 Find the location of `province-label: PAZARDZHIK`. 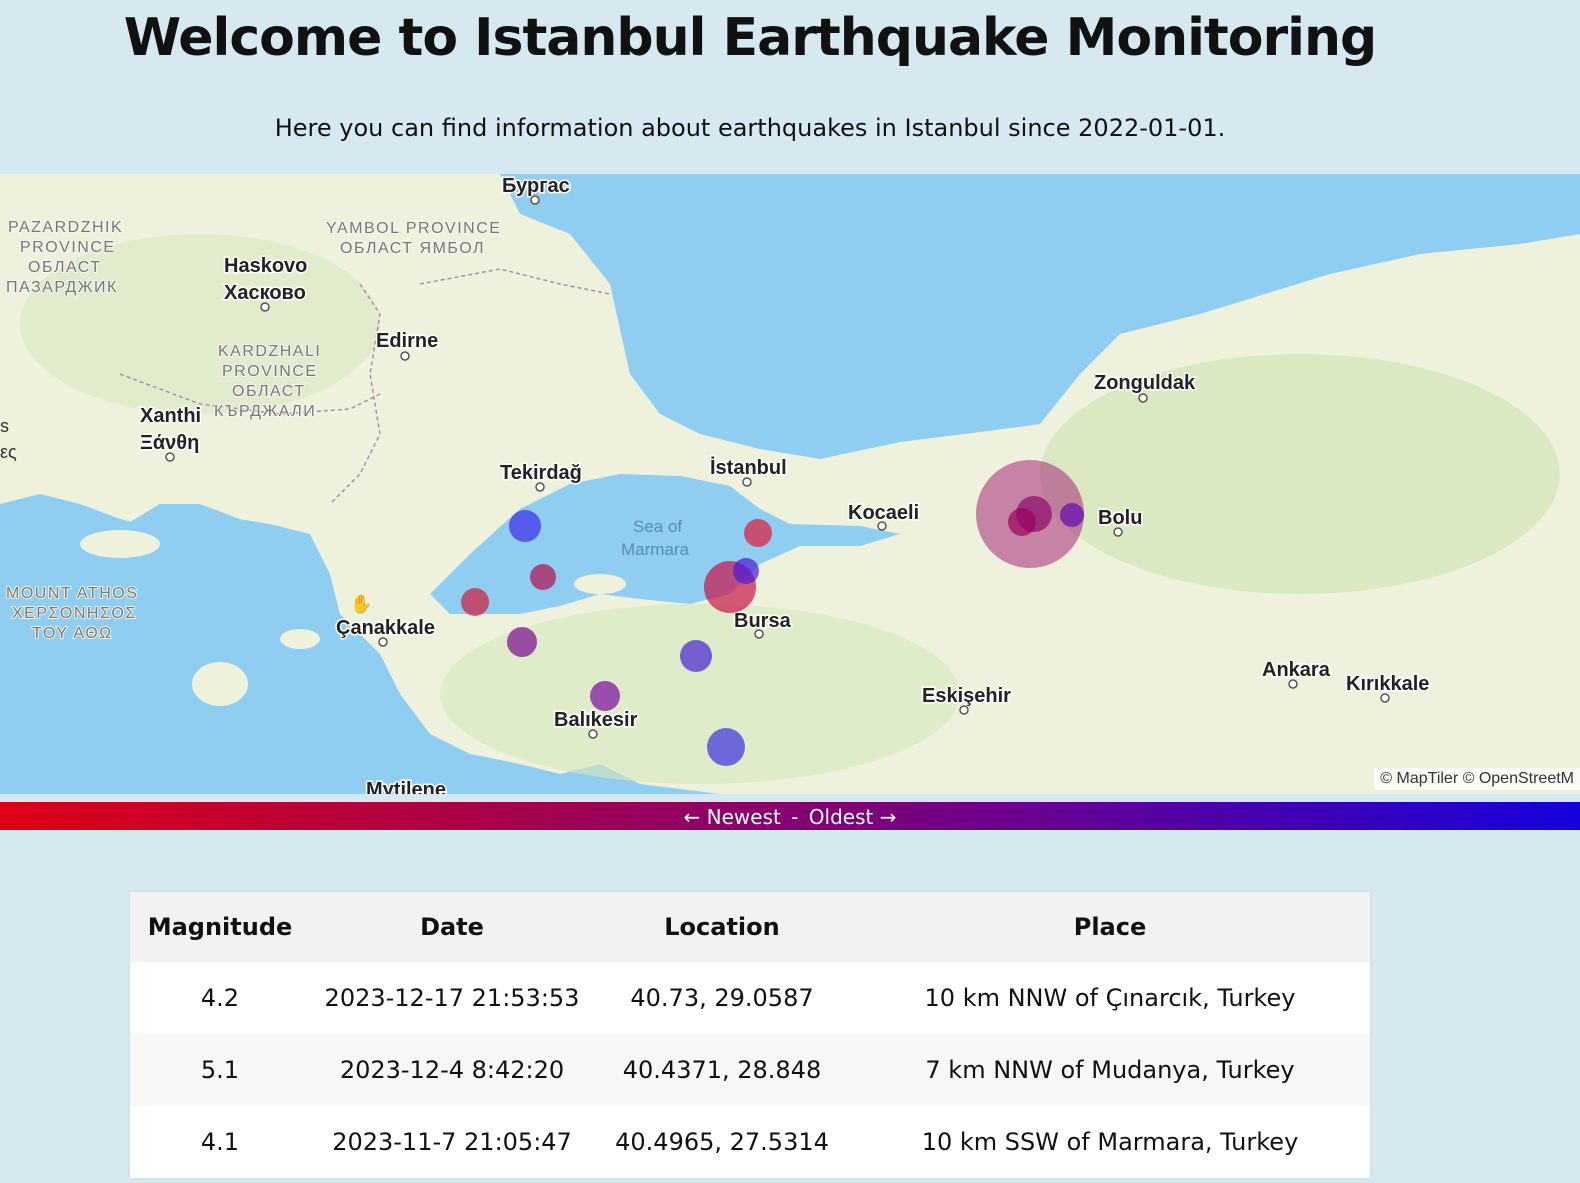

province-label: PAZARDZHIK is located at coordinates (65, 227).